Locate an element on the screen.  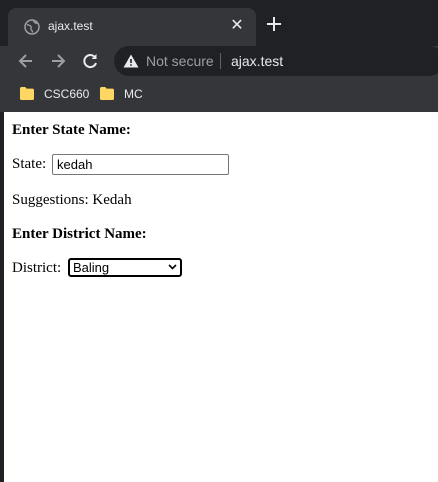
bookmark-label: MC is located at coordinates (133, 94).